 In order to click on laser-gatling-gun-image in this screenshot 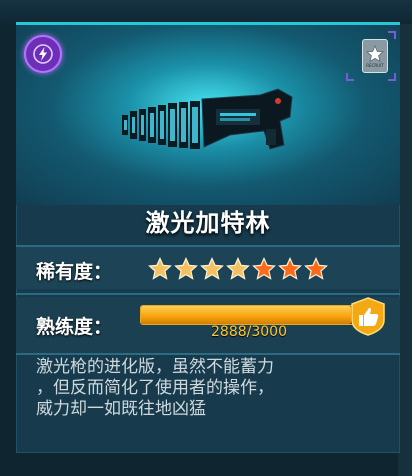, I will do `click(209, 122)`.